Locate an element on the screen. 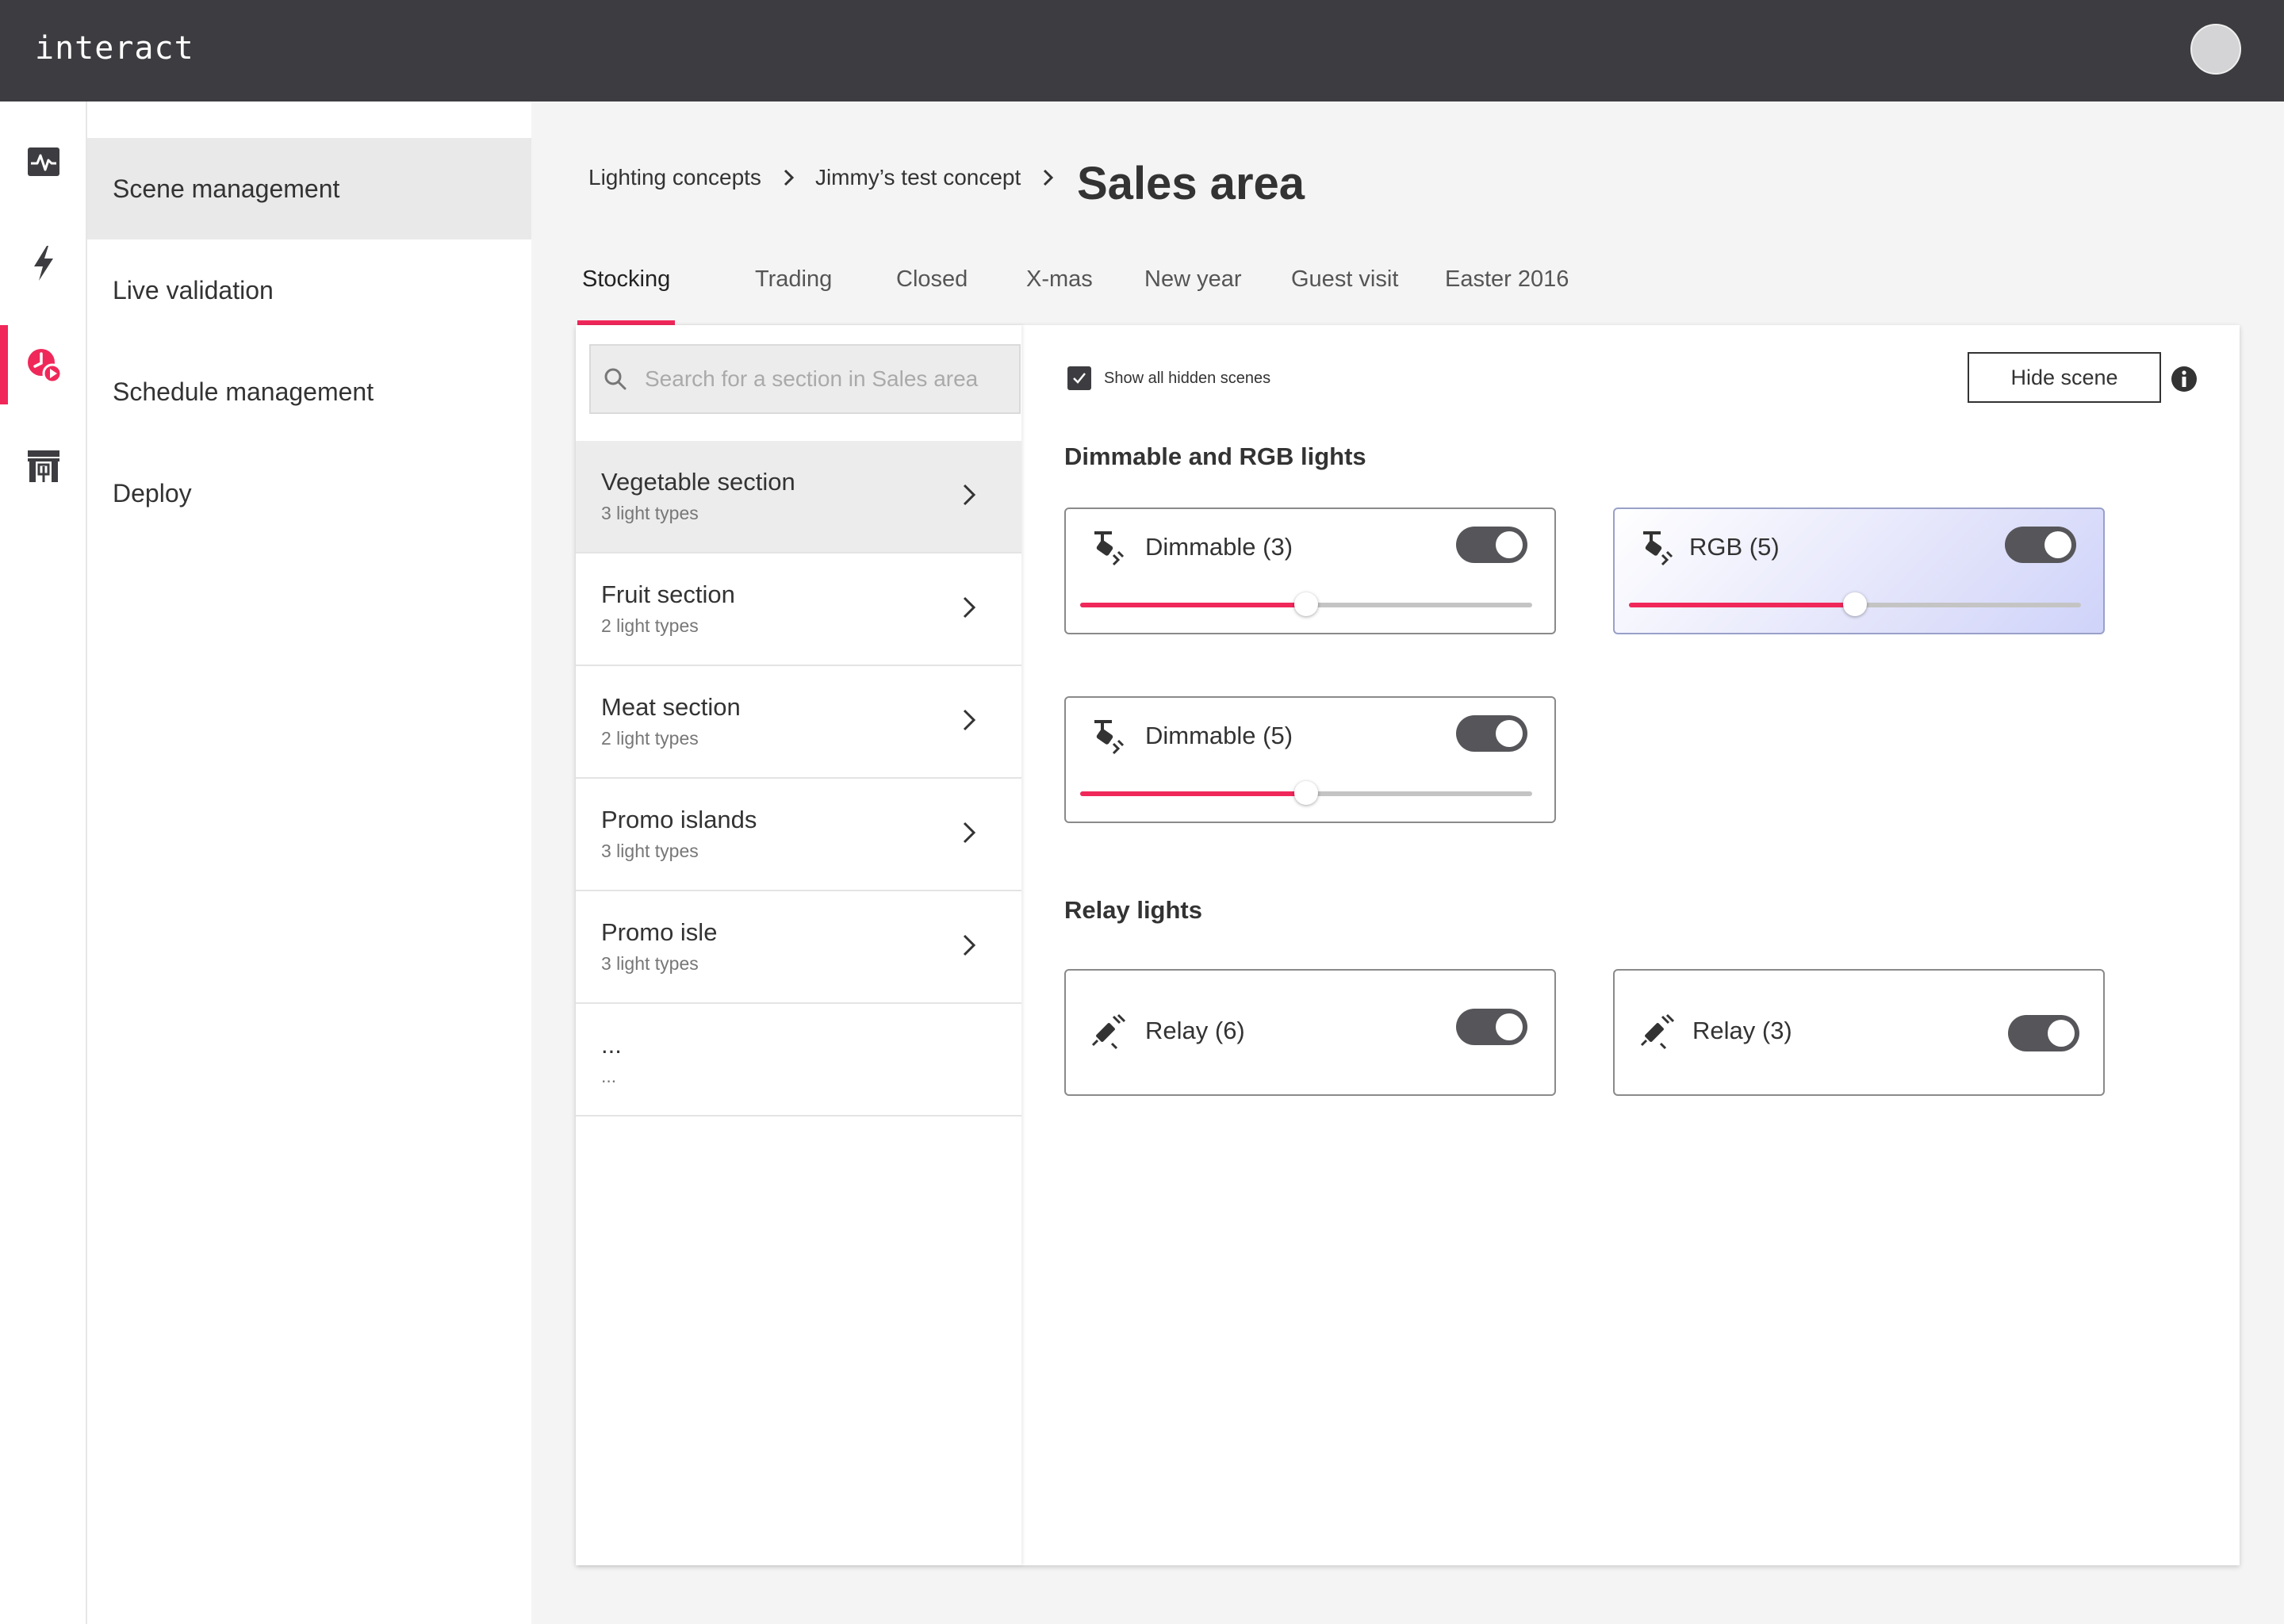 Image resolution: width=2284 pixels, height=1624 pixels. light-card-dimmable-5: Dimmable (5) is located at coordinates (1310, 759).